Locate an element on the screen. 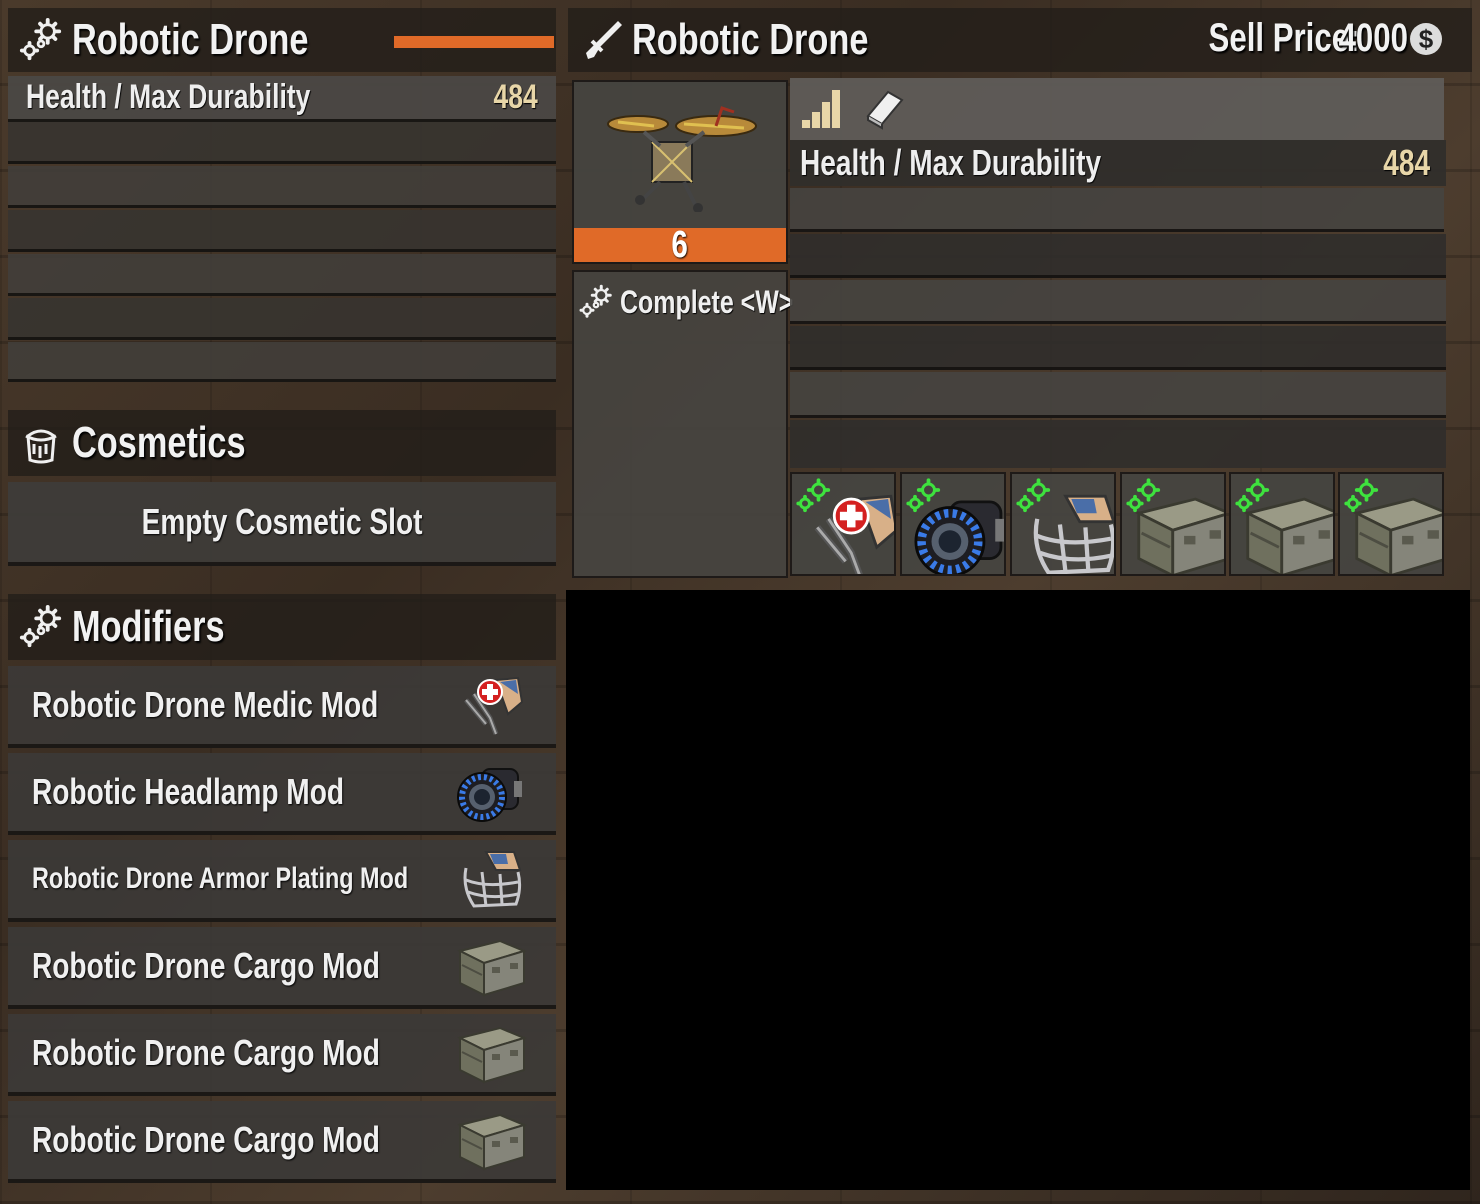  item-count-bar: 6 is located at coordinates (680, 245).